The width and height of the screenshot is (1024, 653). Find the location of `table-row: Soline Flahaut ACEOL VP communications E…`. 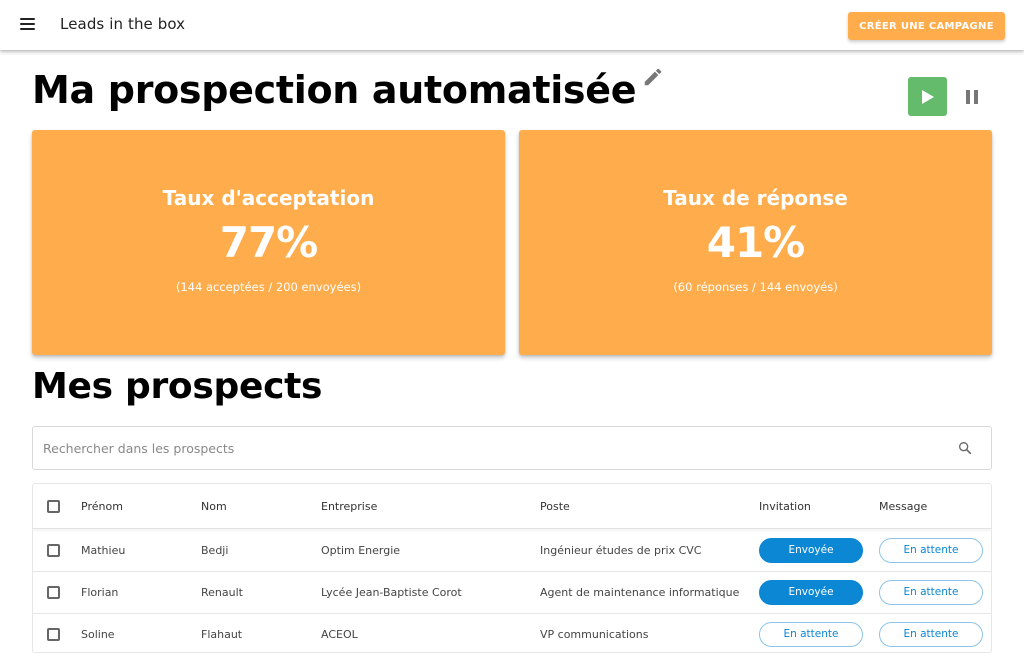

table-row: Soline Flahaut ACEOL VP communications E… is located at coordinates (512, 633).